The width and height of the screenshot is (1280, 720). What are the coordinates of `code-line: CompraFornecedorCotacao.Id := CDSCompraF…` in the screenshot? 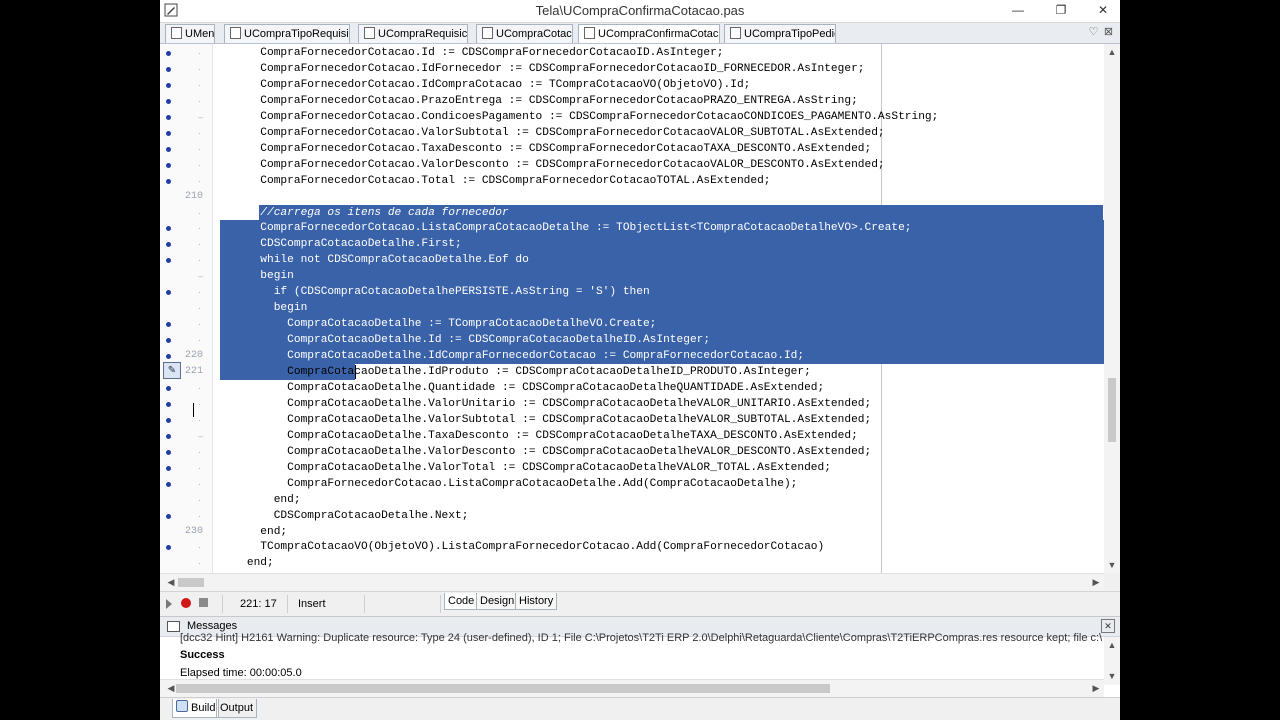 It's located at (471, 53).